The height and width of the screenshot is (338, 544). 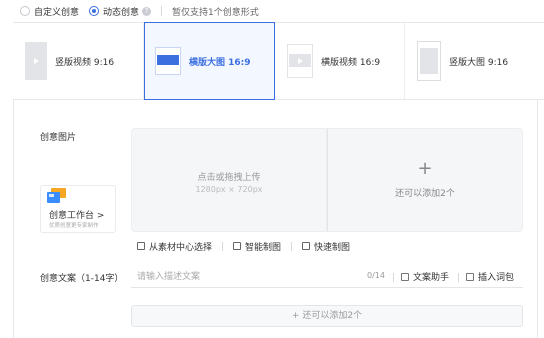 What do you see at coordinates (181, 247) in the screenshot?
I see `tool-label: 从素材中心选择` at bounding box center [181, 247].